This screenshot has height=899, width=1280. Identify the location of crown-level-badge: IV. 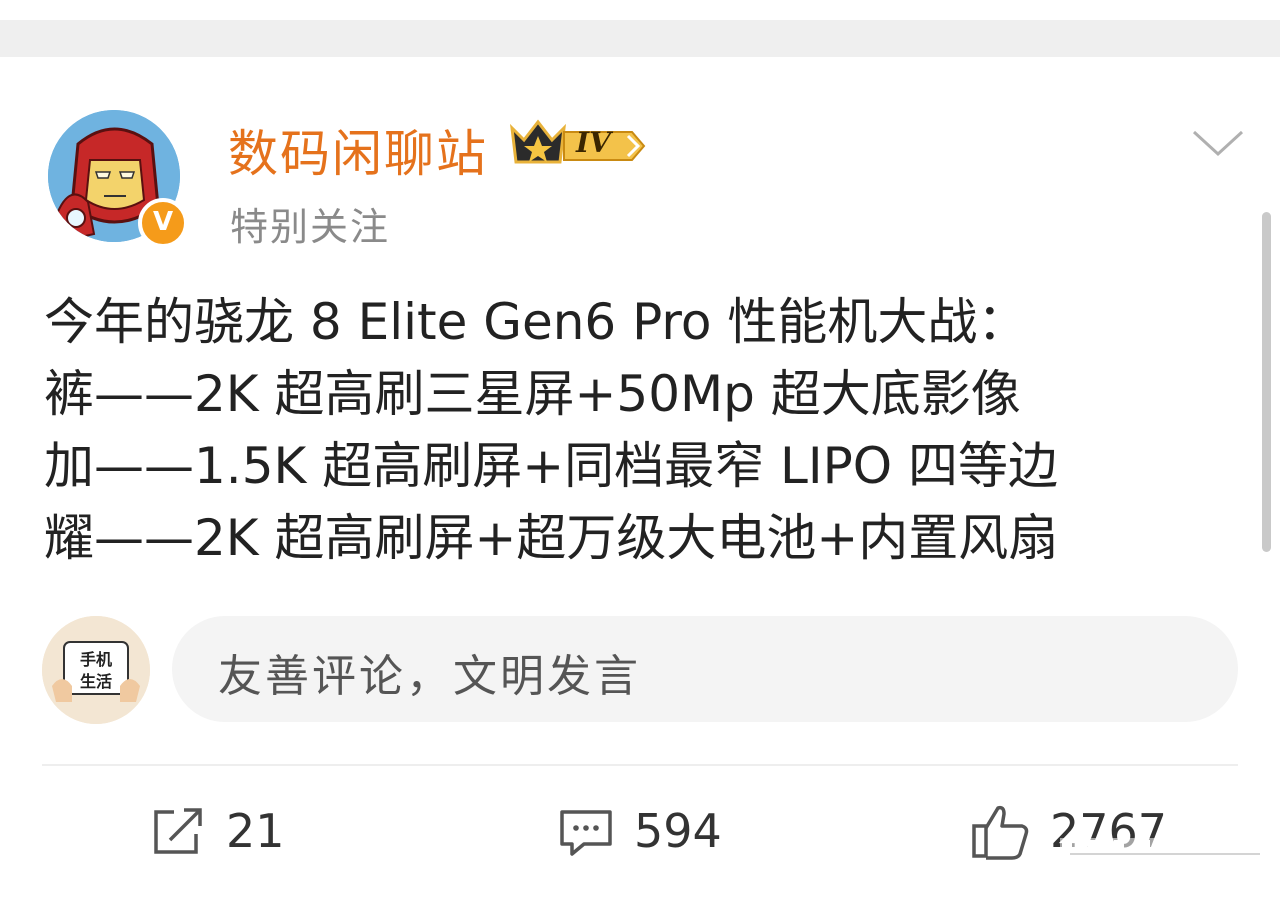
(578, 144).